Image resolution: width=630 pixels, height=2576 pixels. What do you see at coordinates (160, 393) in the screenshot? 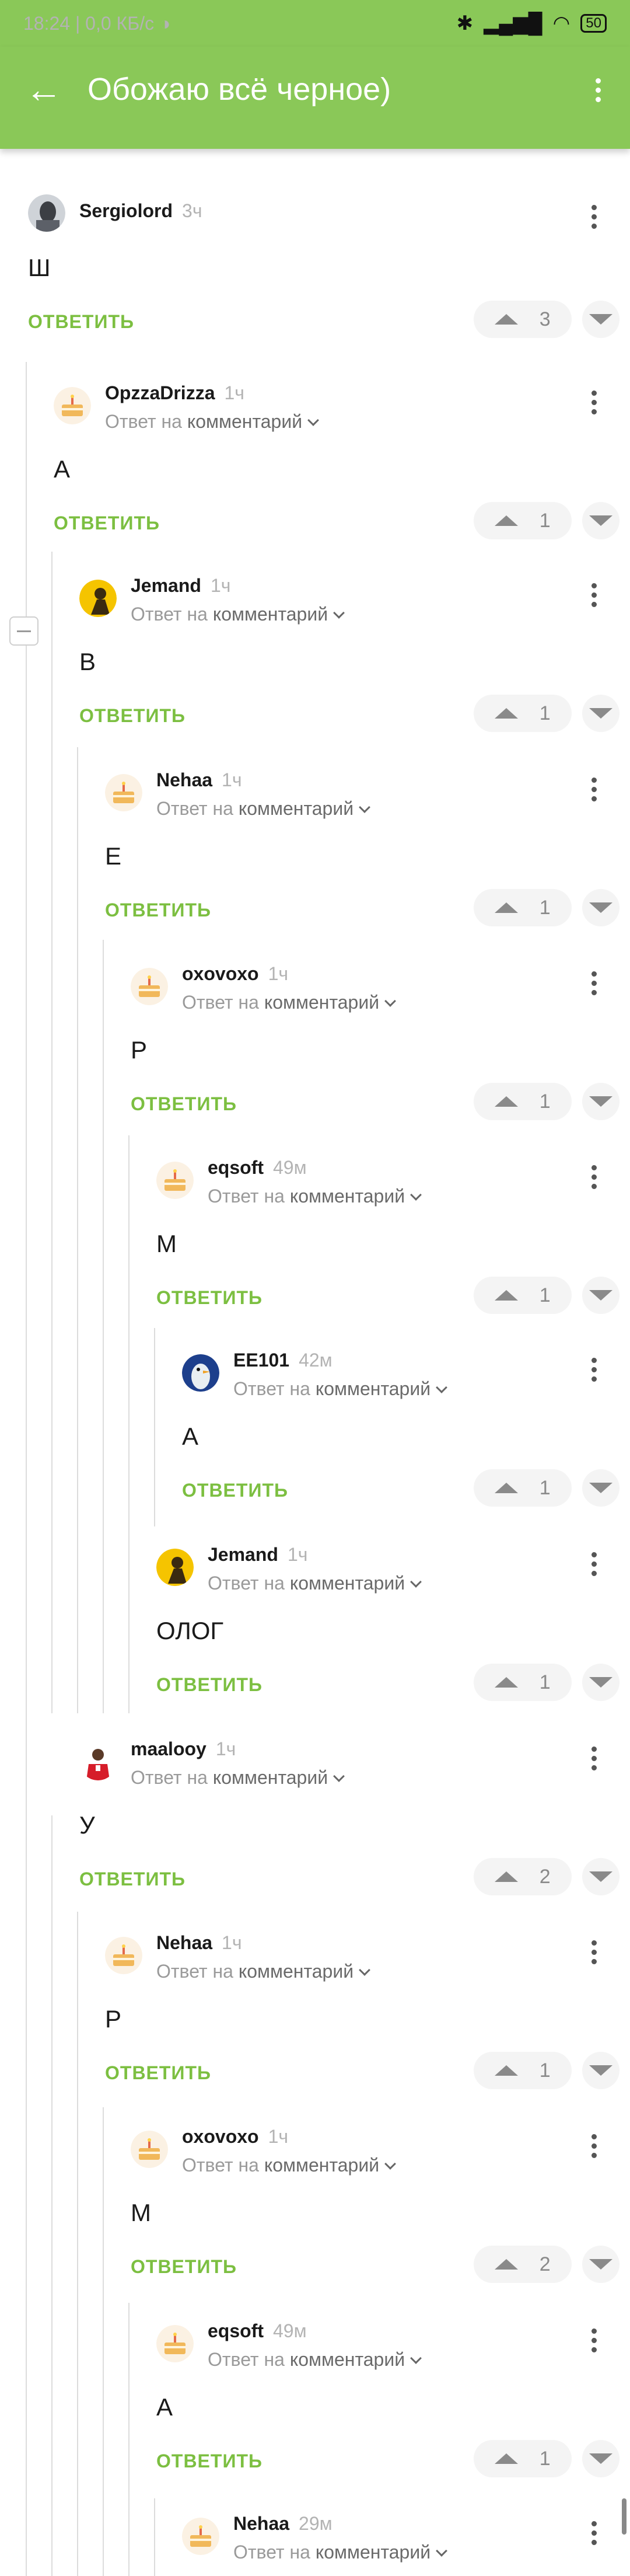
I see `comment-author: OpzzaDrizza` at bounding box center [160, 393].